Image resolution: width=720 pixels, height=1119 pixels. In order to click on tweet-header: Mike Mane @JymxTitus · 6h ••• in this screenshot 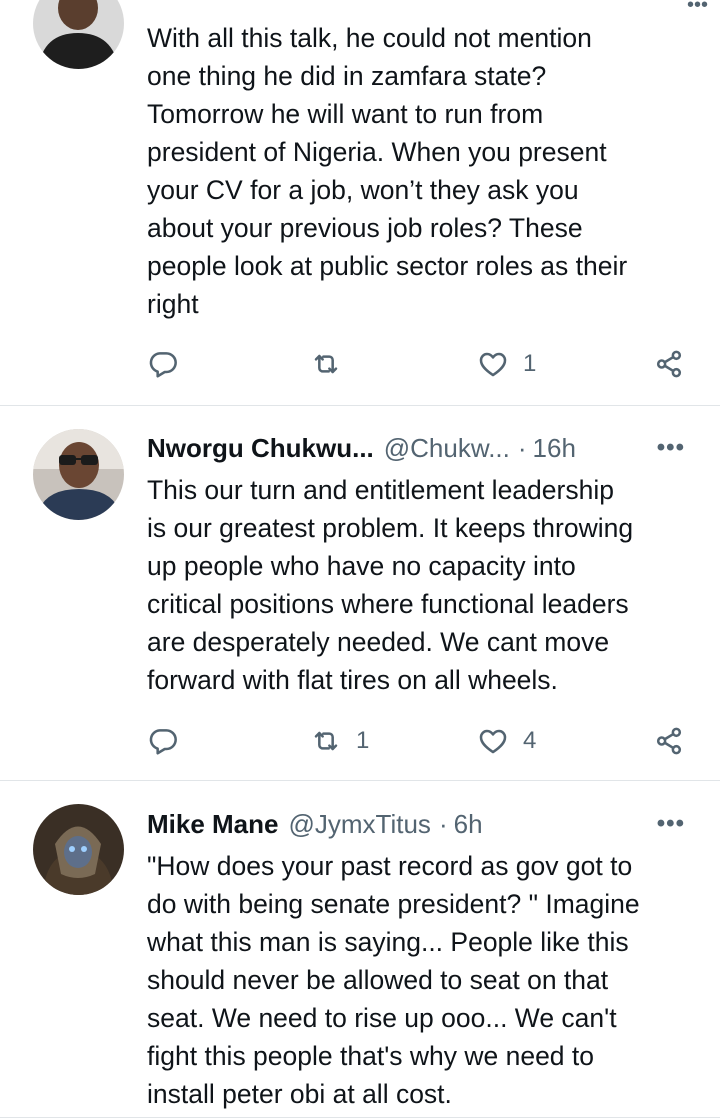, I will do `click(418, 824)`.